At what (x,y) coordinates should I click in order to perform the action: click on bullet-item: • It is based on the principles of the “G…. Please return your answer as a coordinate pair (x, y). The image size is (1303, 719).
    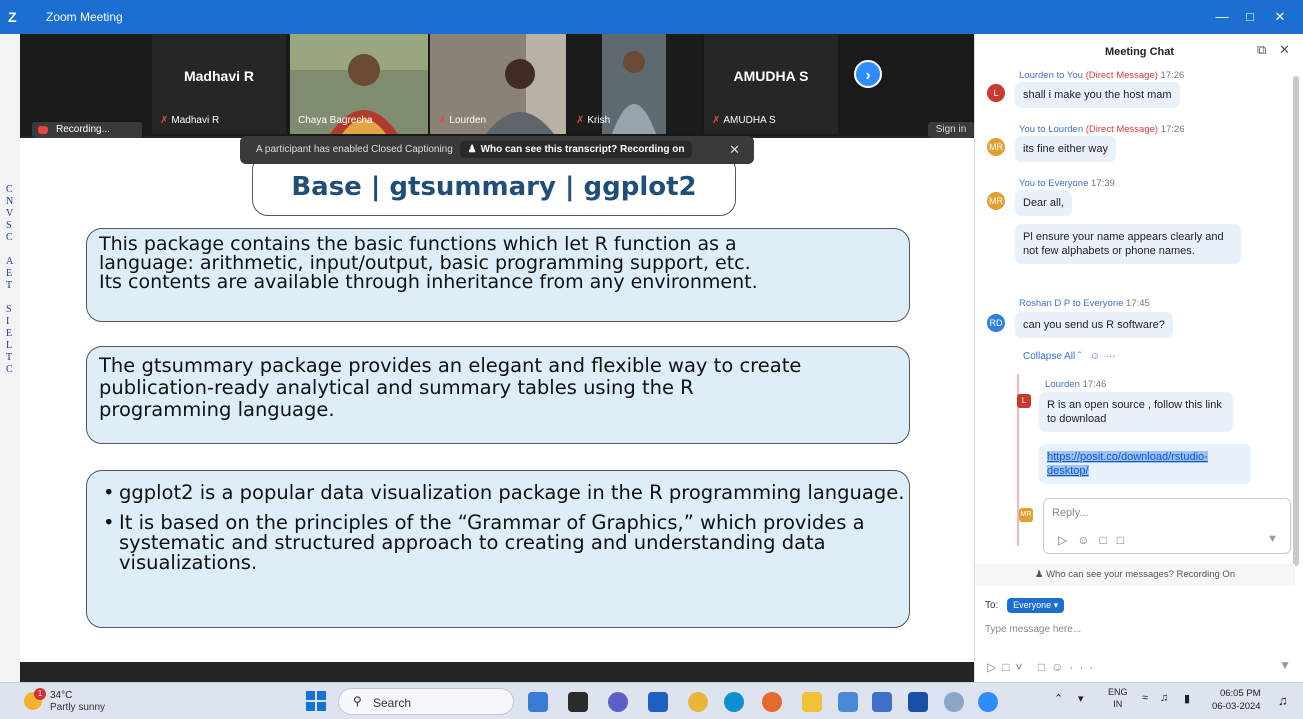
    Looking at the image, I should click on (484, 542).